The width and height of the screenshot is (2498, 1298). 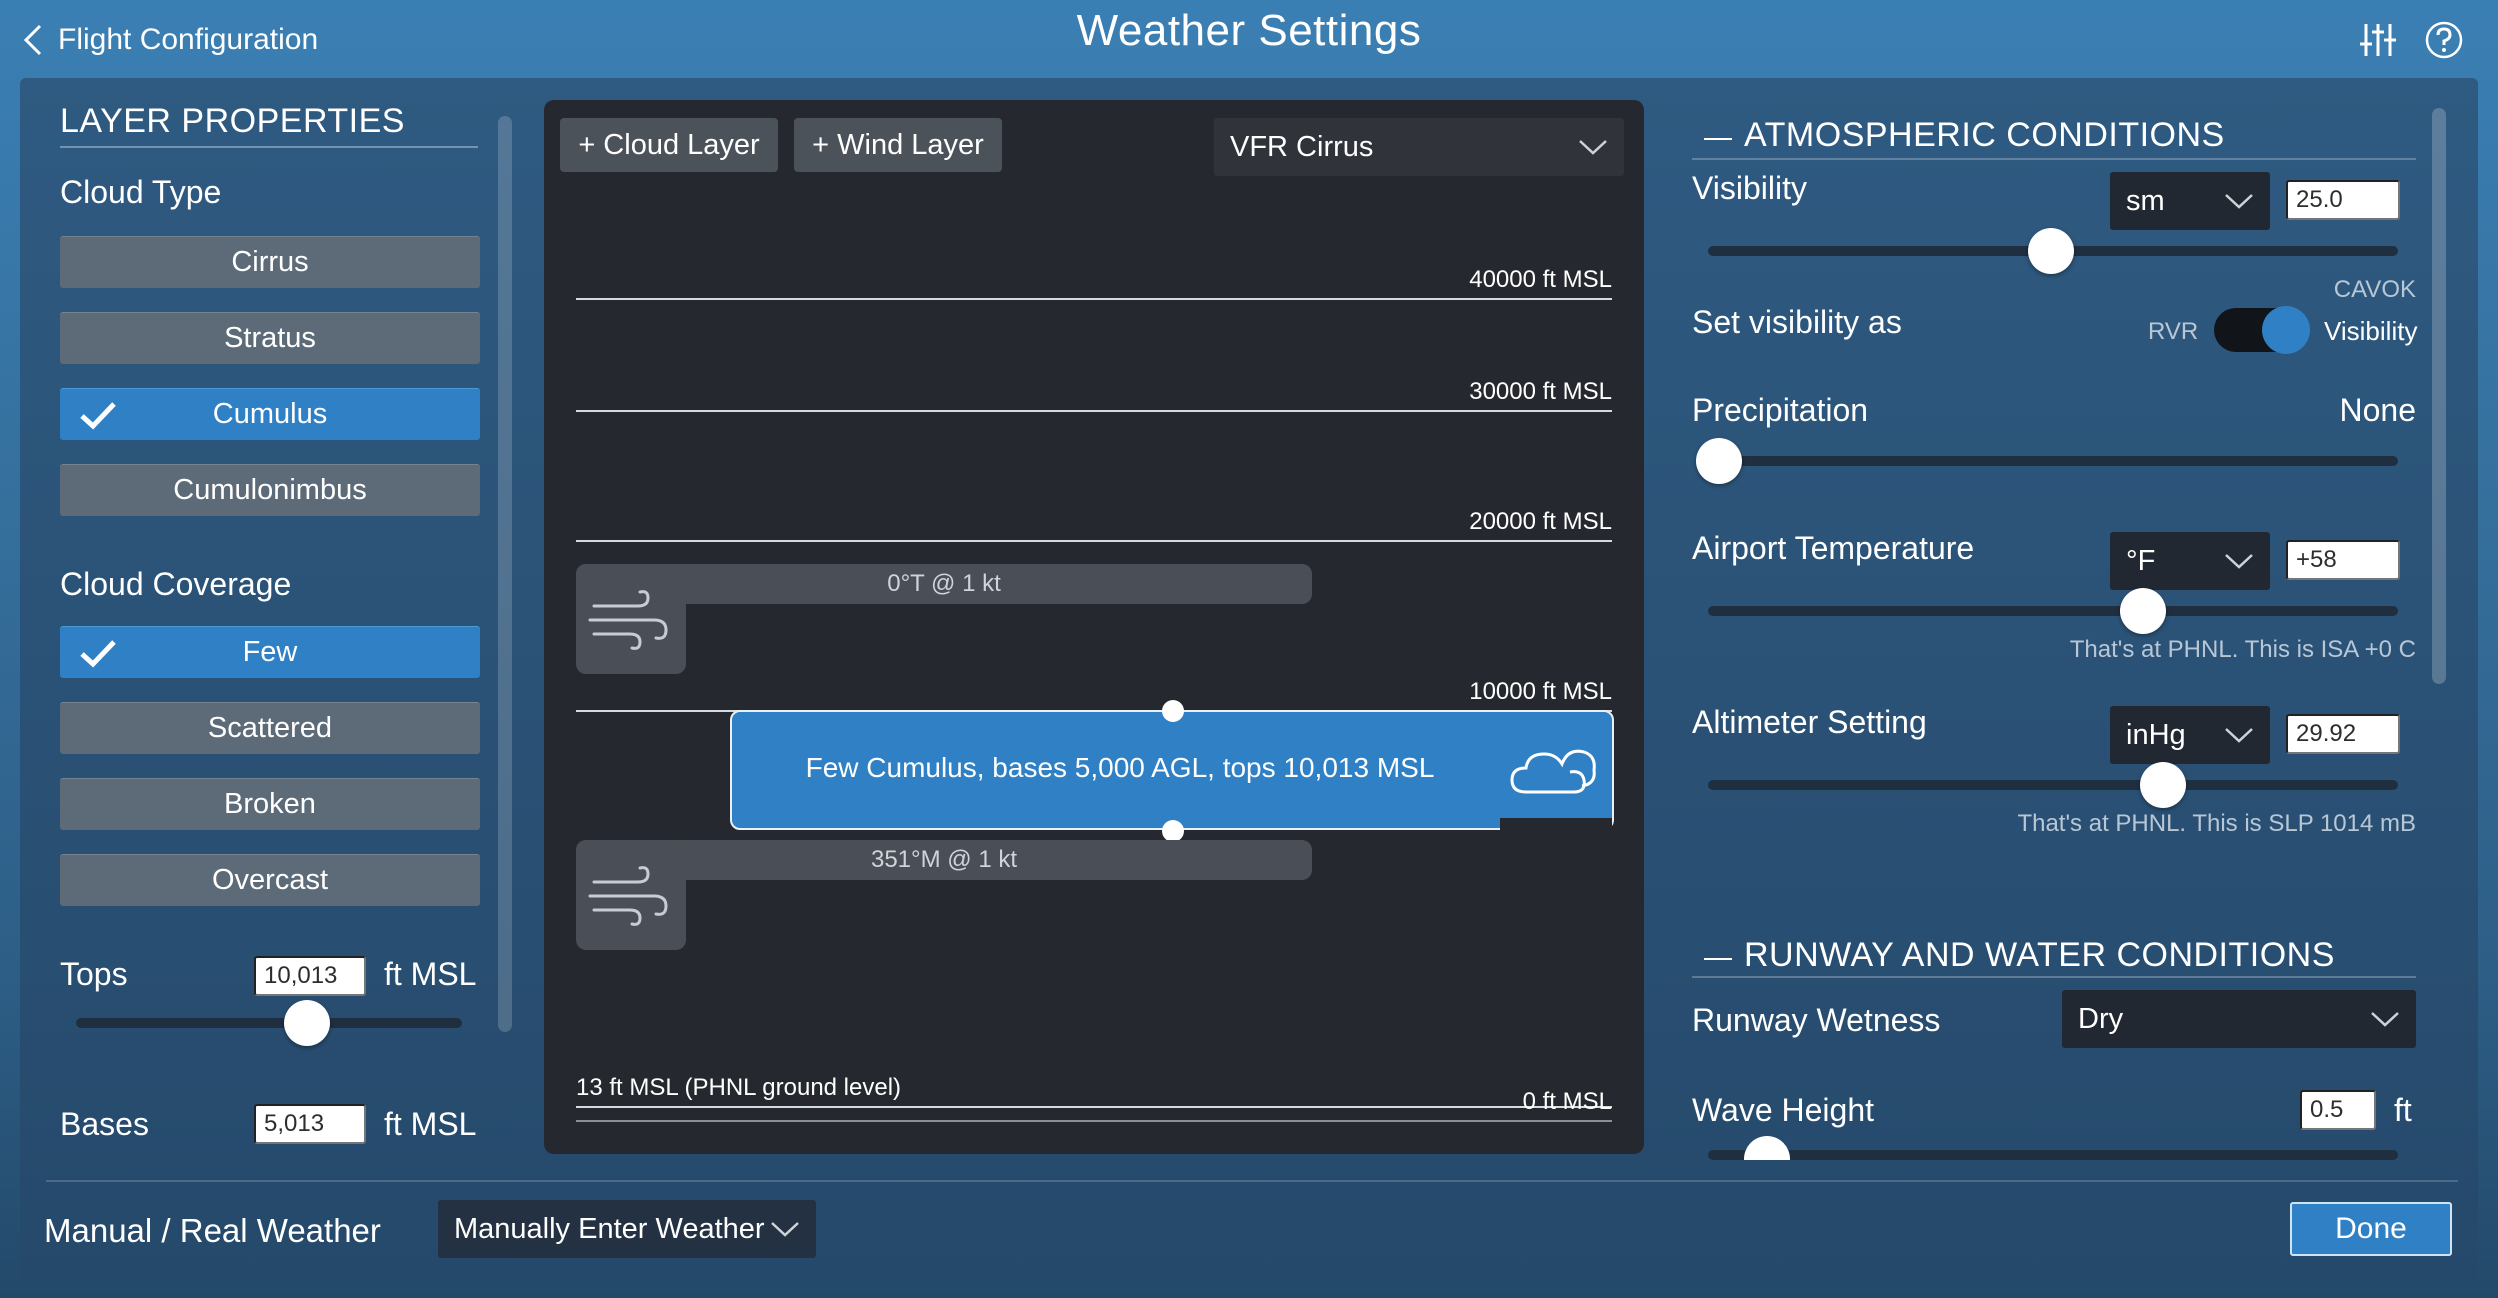 I want to click on coverage-few: Few, so click(x=270, y=652).